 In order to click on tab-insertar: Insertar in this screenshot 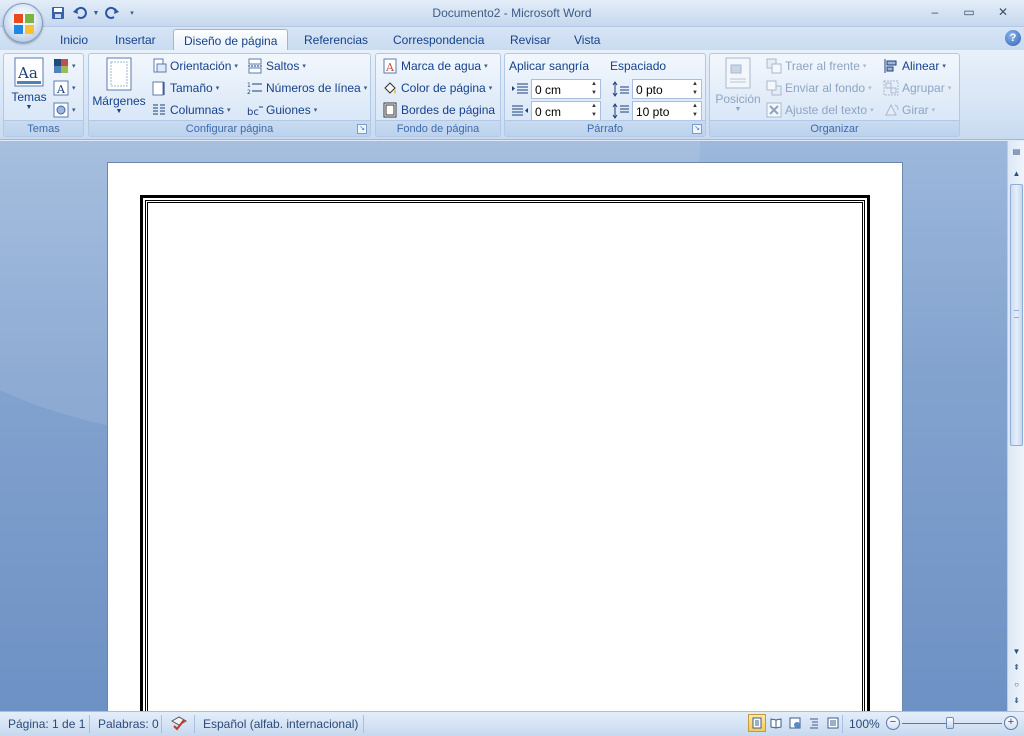, I will do `click(135, 39)`.